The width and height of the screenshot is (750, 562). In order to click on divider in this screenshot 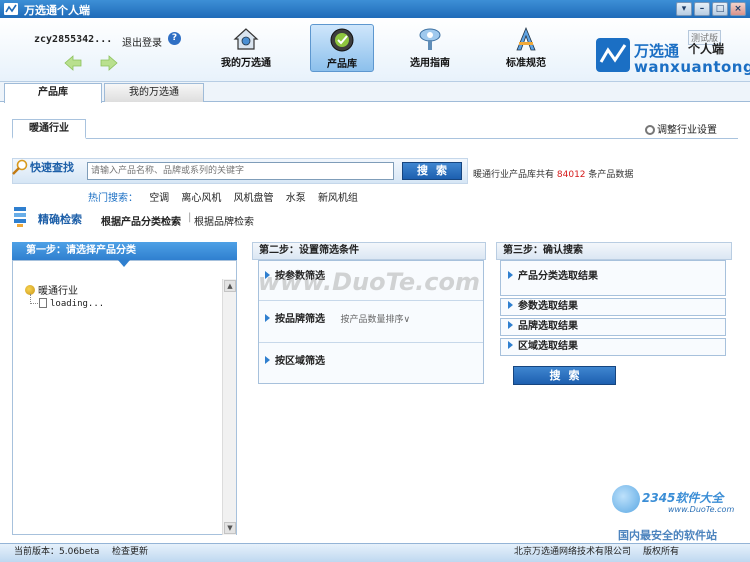, I will do `click(375, 138)`.